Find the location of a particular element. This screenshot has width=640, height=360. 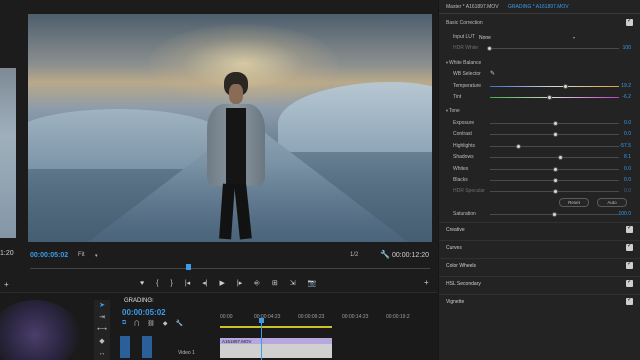

contrast-thumb is located at coordinates (555, 135).